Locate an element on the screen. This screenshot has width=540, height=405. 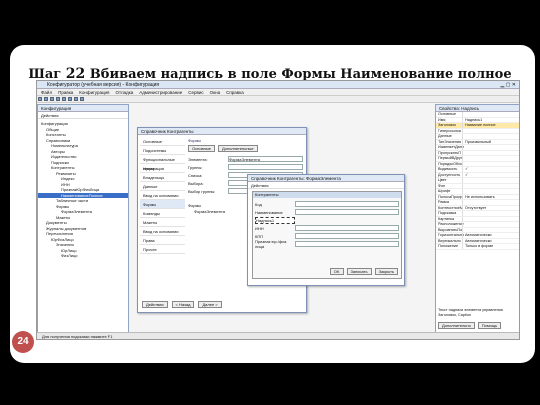
property-name: ПропускатьП is located at coordinates (449, 152).